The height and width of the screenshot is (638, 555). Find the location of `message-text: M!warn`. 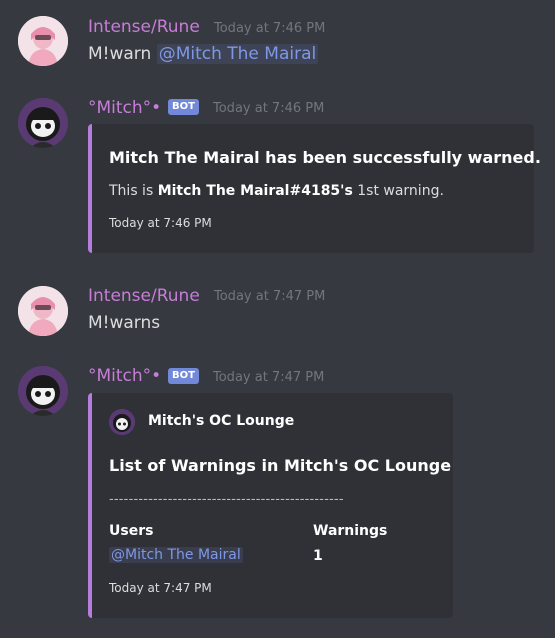

message-text: M!warn is located at coordinates (120, 54).